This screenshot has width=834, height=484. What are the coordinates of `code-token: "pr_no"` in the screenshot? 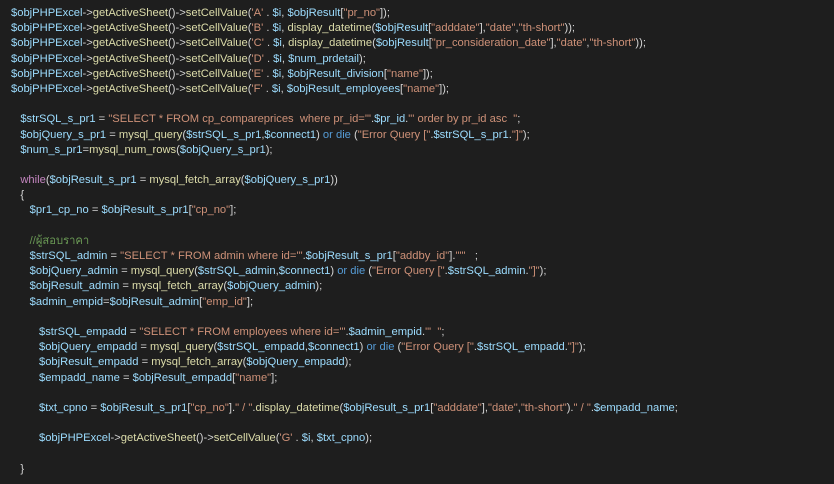 It's located at (362, 13).